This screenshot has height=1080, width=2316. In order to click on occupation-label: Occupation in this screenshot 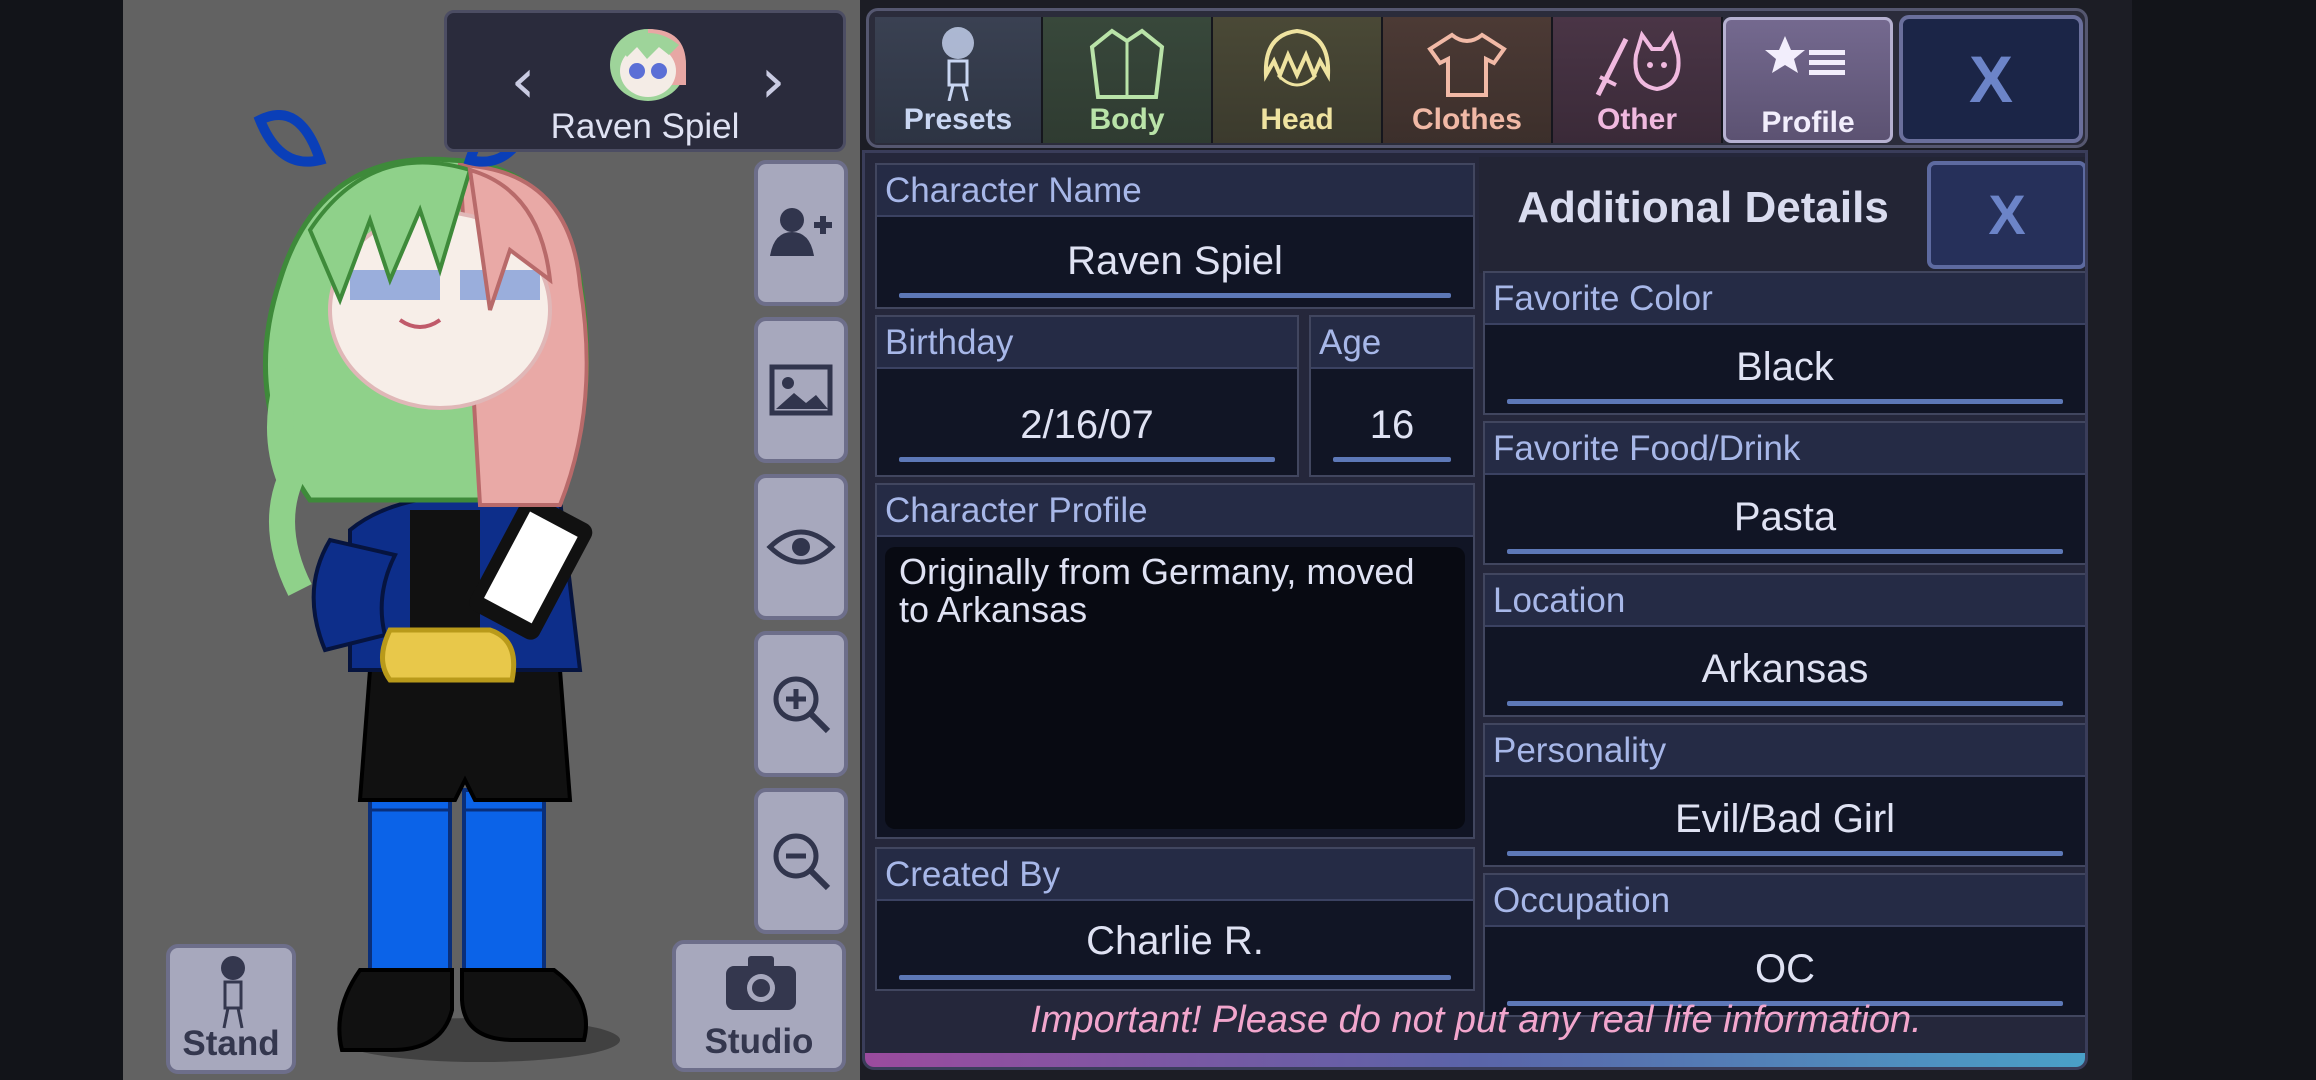, I will do `click(1785, 901)`.